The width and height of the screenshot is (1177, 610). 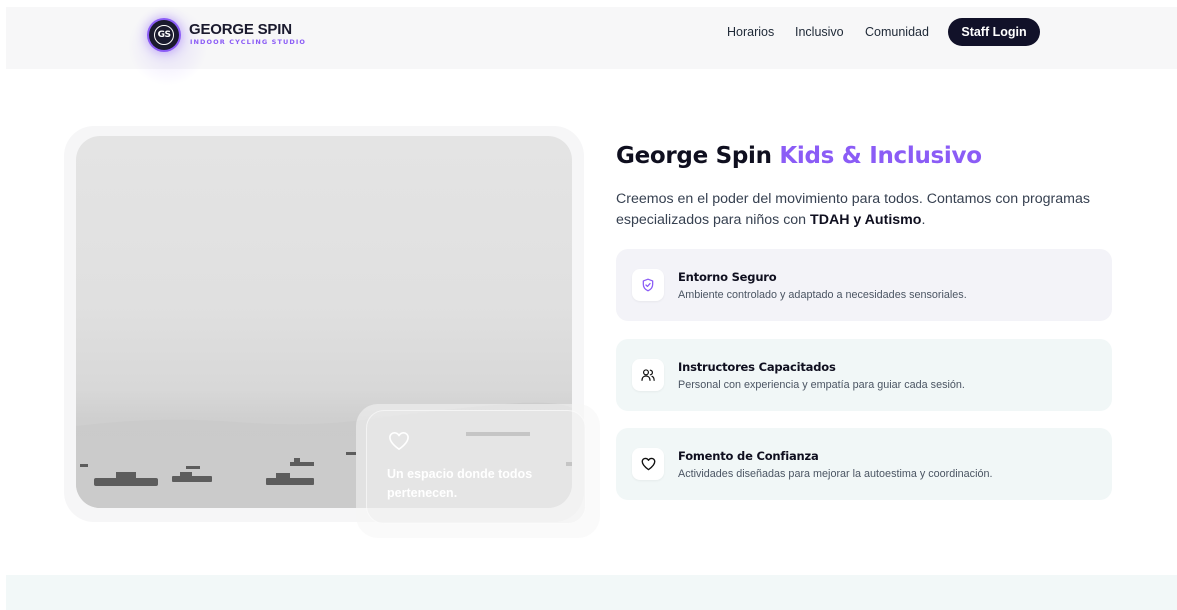 I want to click on section-title: George Spin Kids & Inclusivo, so click(x=799, y=156).